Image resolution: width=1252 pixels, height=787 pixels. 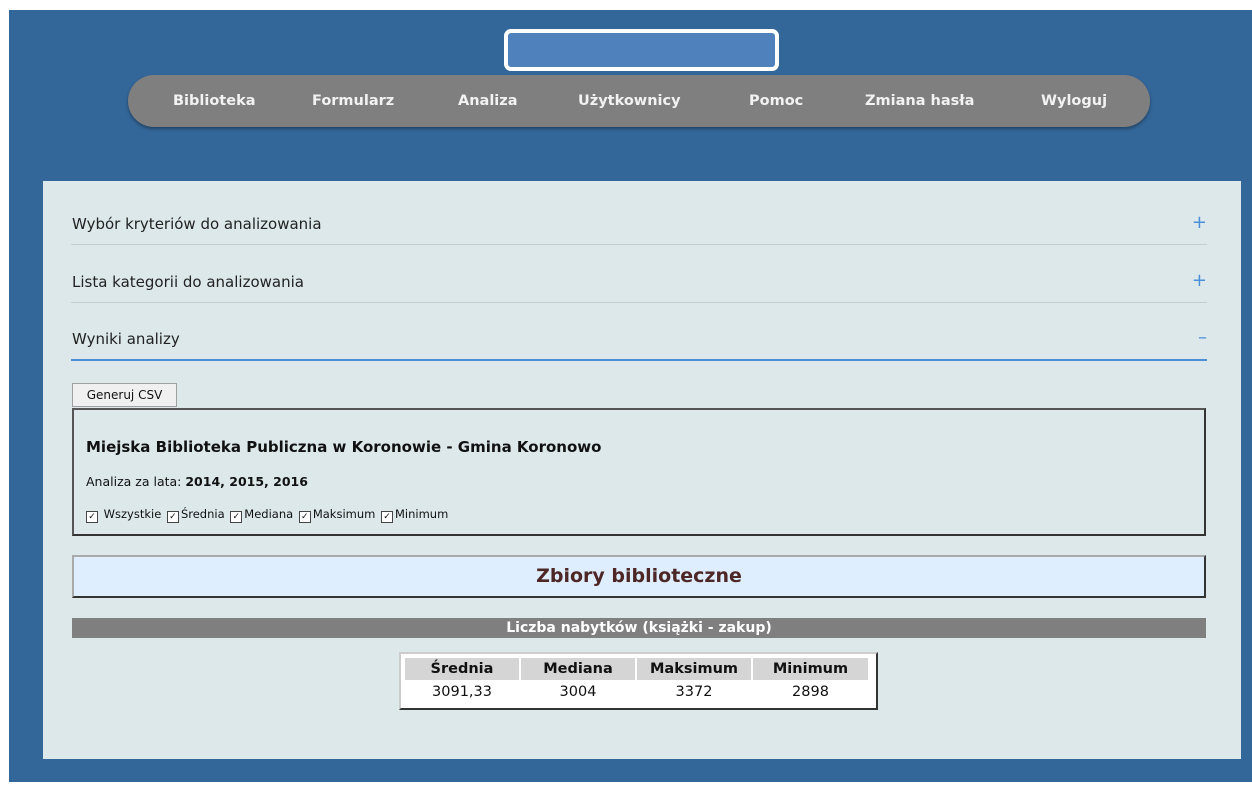 I want to click on nav-item-wyloguj: Wyloguj, so click(x=1074, y=101).